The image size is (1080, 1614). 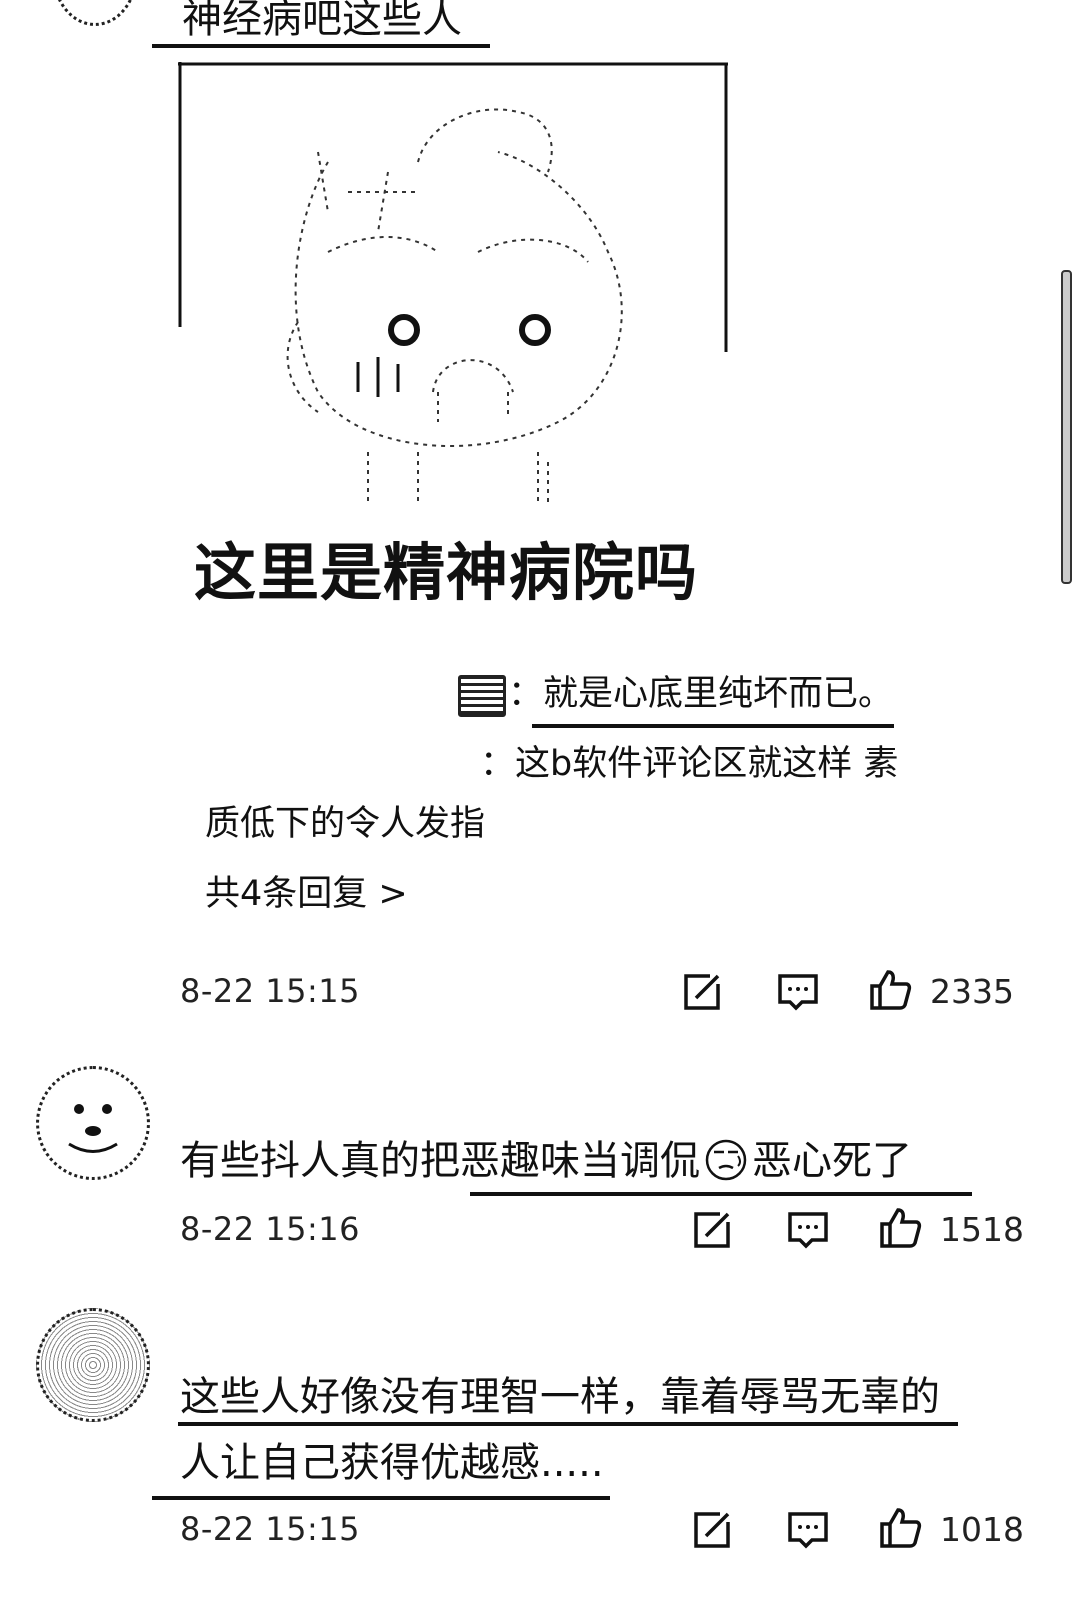 What do you see at coordinates (832, 1161) in the screenshot?
I see `comment-text-part: 恶心死了` at bounding box center [832, 1161].